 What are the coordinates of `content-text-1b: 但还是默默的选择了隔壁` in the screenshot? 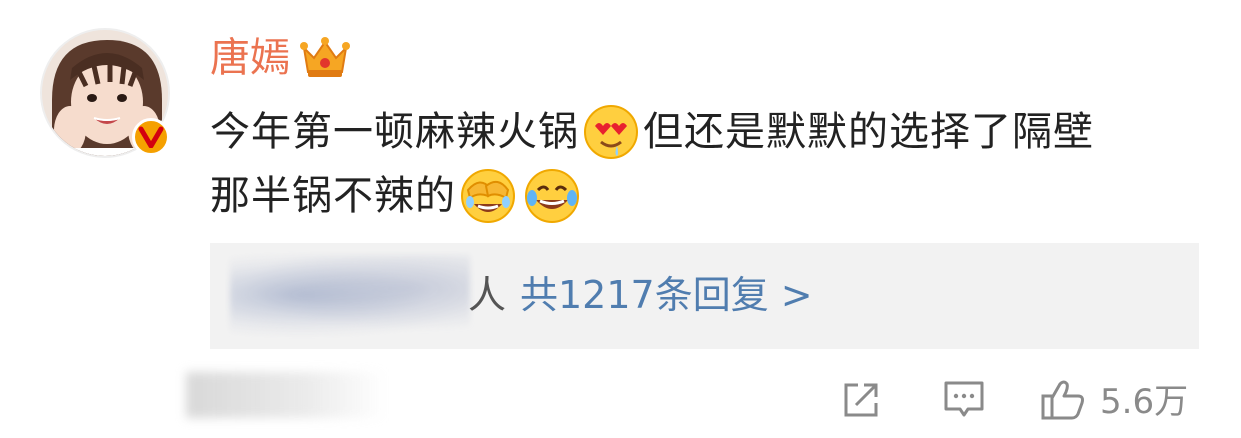 It's located at (868, 132).